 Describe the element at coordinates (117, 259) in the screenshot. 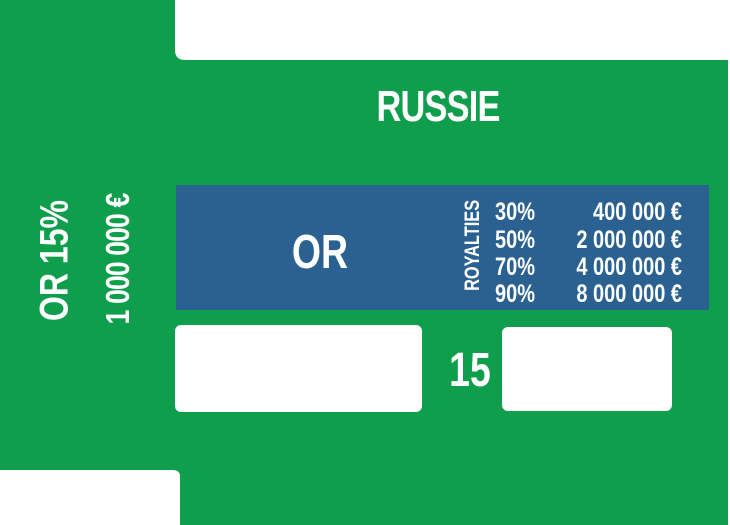

I see `side-cost: 1 000 000 €` at that location.